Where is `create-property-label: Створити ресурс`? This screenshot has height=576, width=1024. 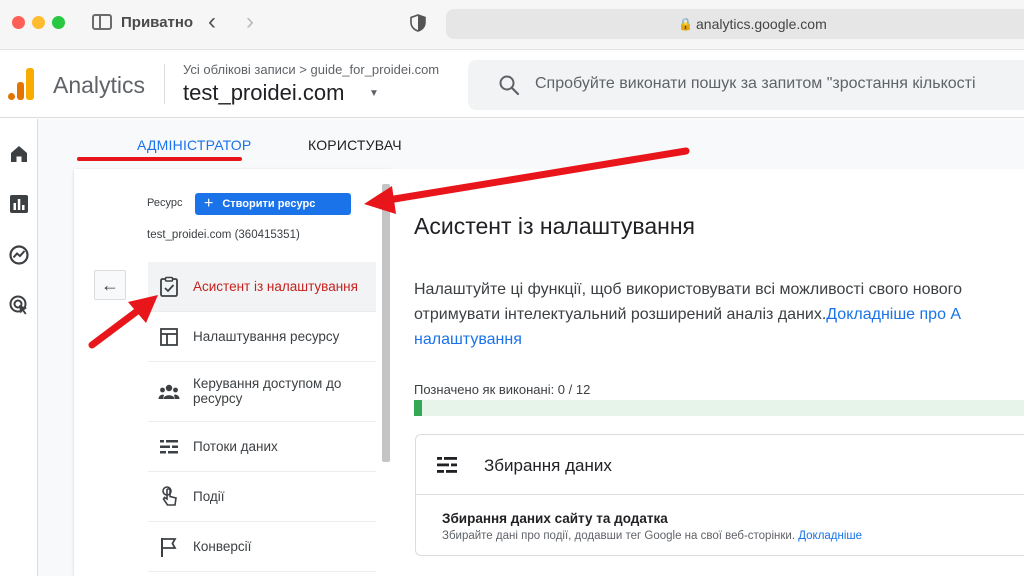
create-property-label: Створити ресурс is located at coordinates (269, 204).